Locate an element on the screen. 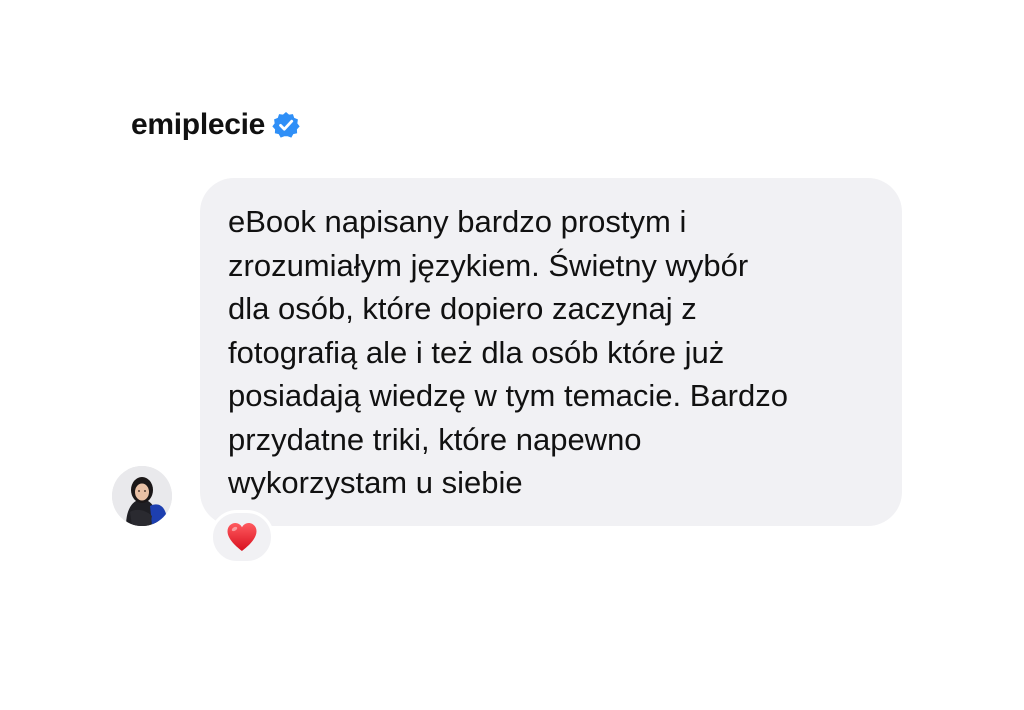 Image resolution: width=1024 pixels, height=710 pixels. verified-badge-icon is located at coordinates (286, 125).